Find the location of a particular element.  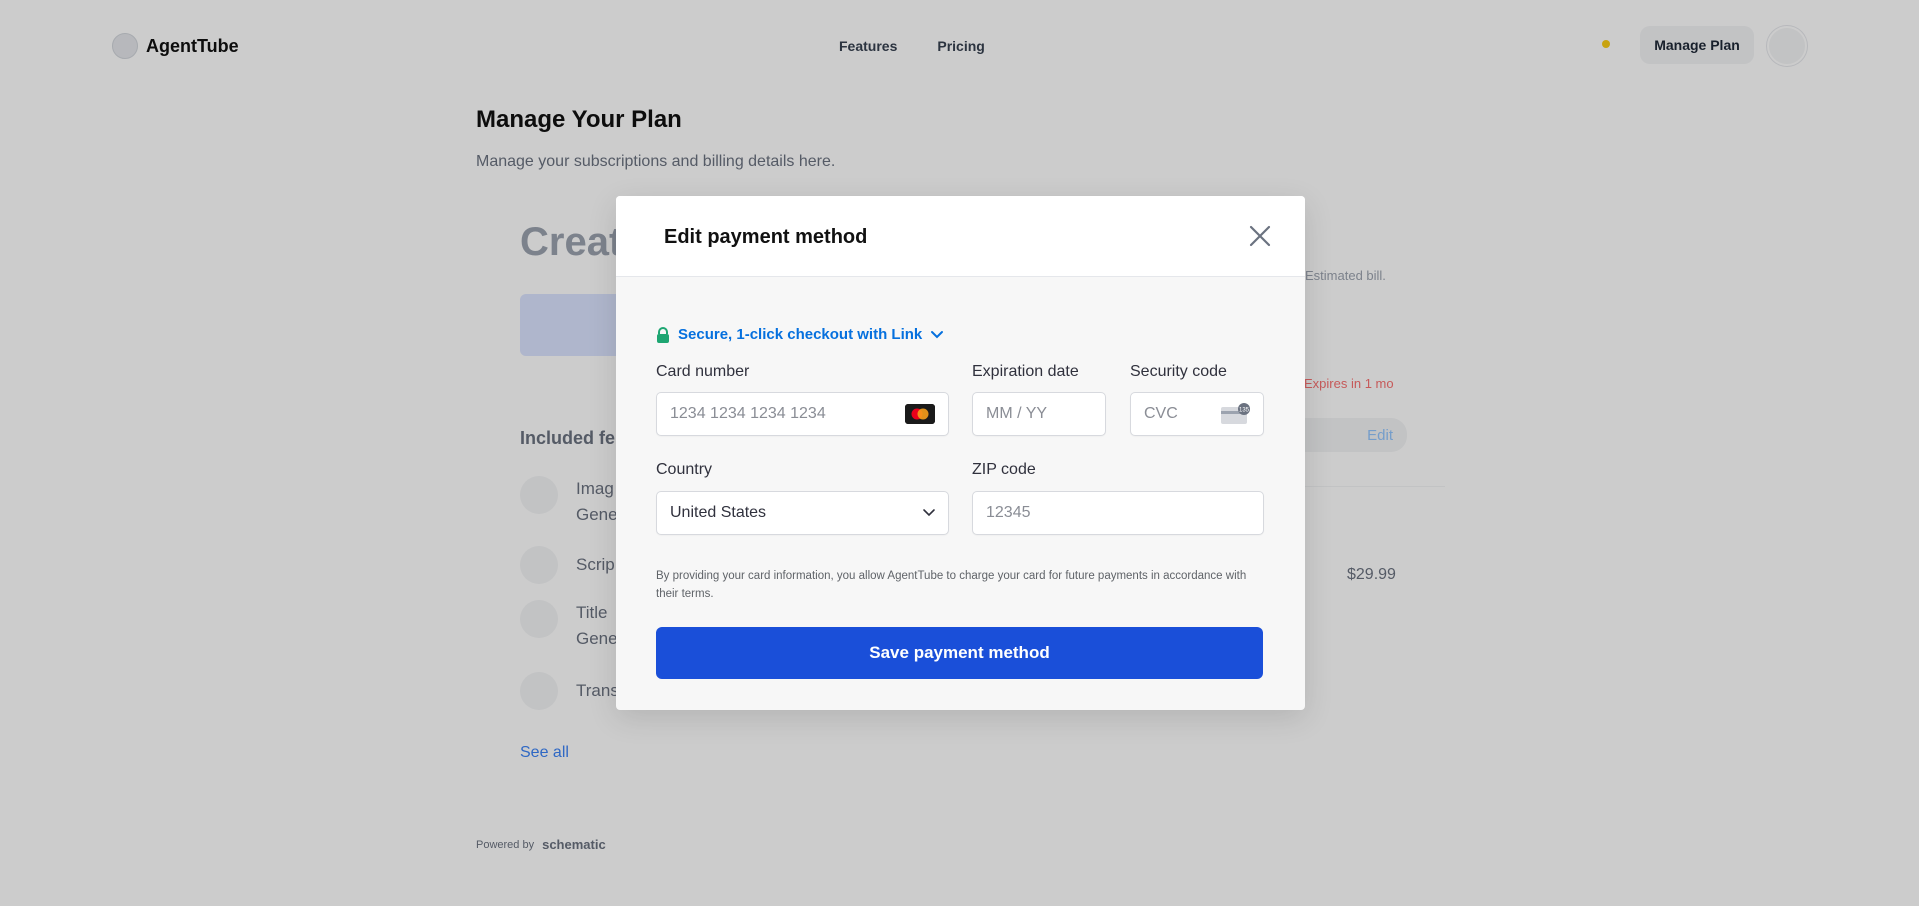

modal-header: Edit payment method is located at coordinates (960, 236).